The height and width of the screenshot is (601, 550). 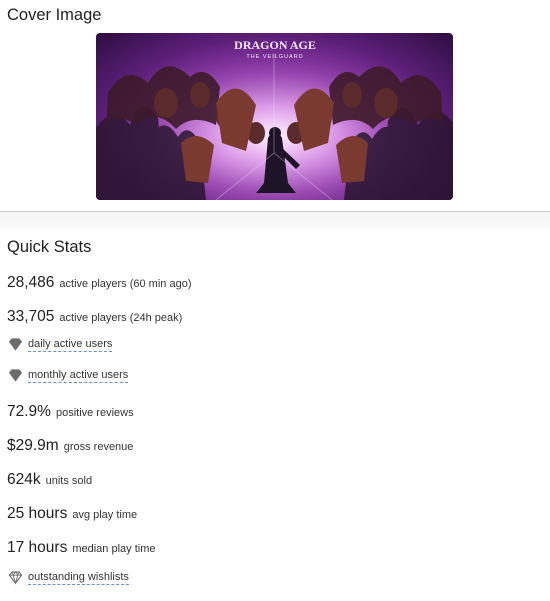 What do you see at coordinates (69, 481) in the screenshot?
I see `stat-label: units sold` at bounding box center [69, 481].